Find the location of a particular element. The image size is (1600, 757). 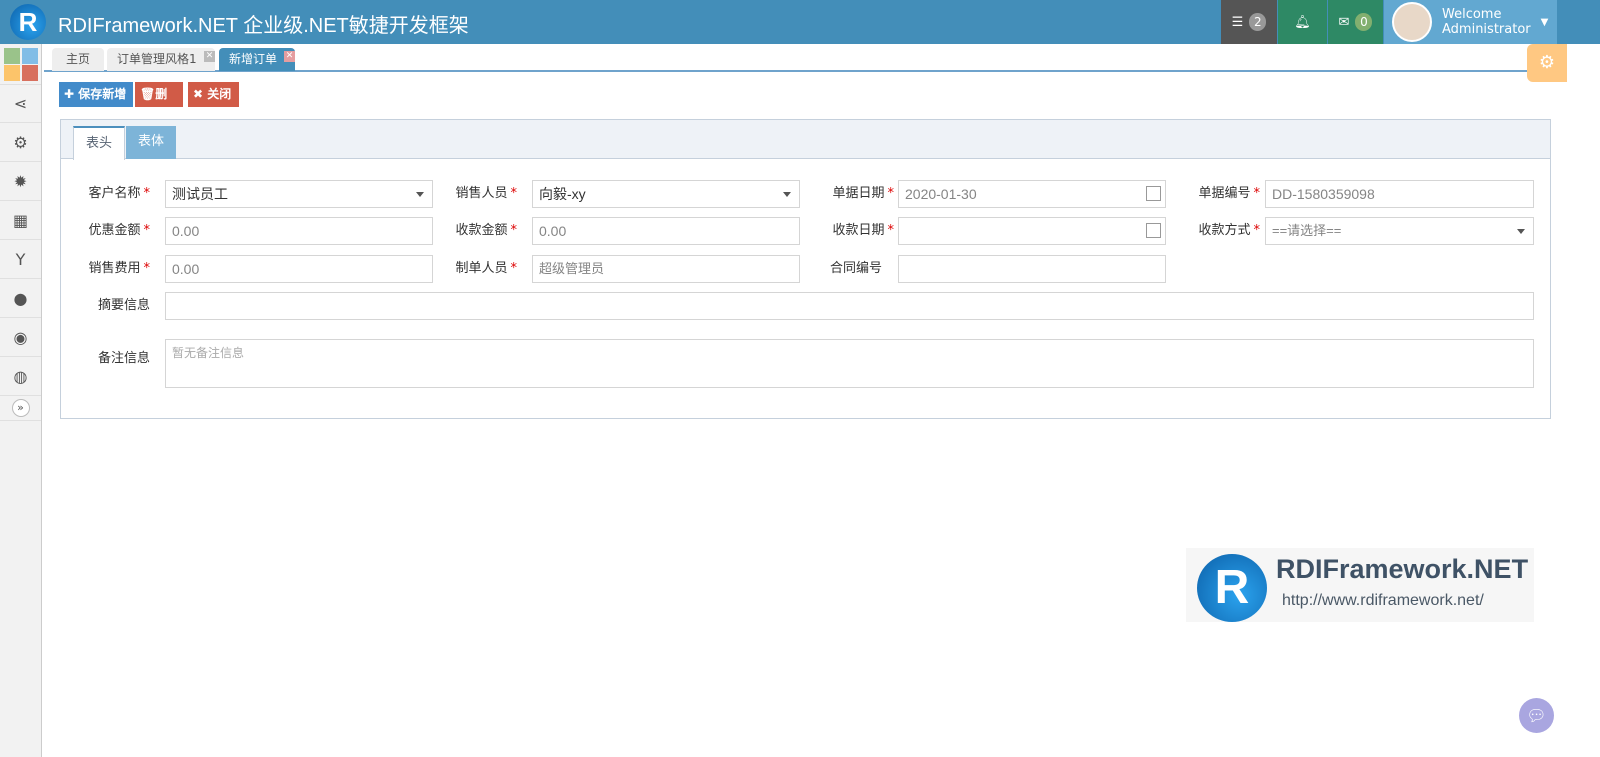

pay-method-label: 收款方式 * is located at coordinates (1229, 230).